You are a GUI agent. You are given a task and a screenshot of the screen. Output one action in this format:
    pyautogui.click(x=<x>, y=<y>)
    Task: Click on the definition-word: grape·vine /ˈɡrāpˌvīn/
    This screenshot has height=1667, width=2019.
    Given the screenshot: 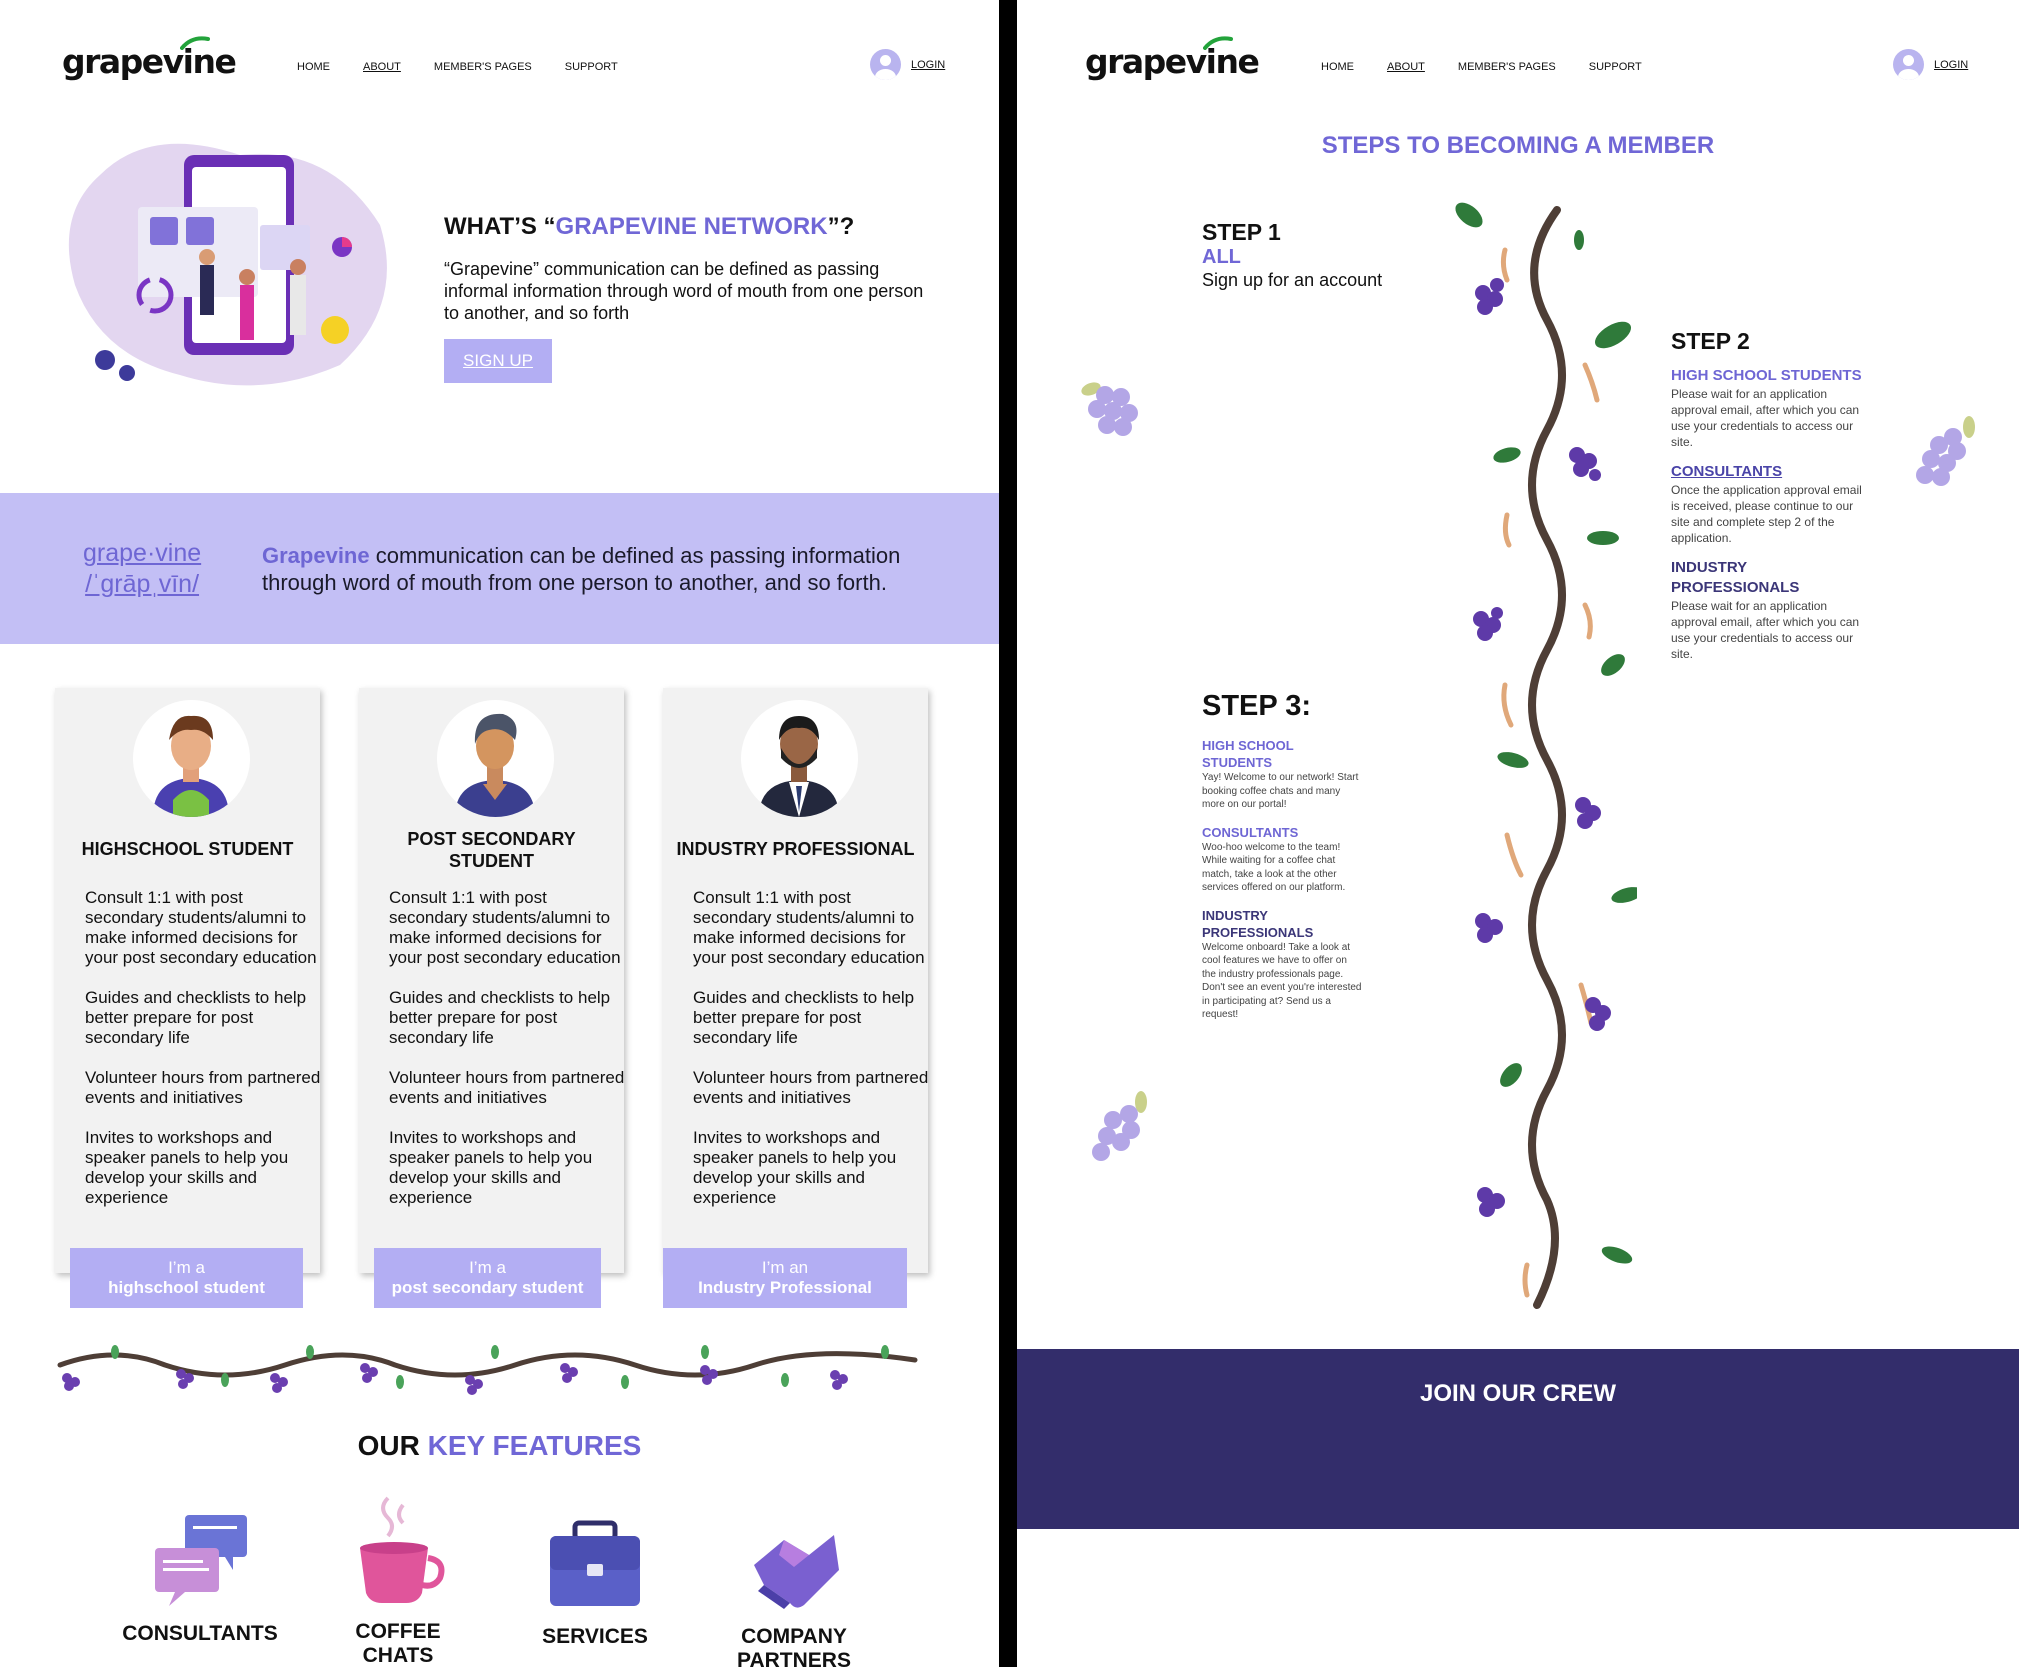 What is the action you would take?
    pyautogui.click(x=142, y=569)
    